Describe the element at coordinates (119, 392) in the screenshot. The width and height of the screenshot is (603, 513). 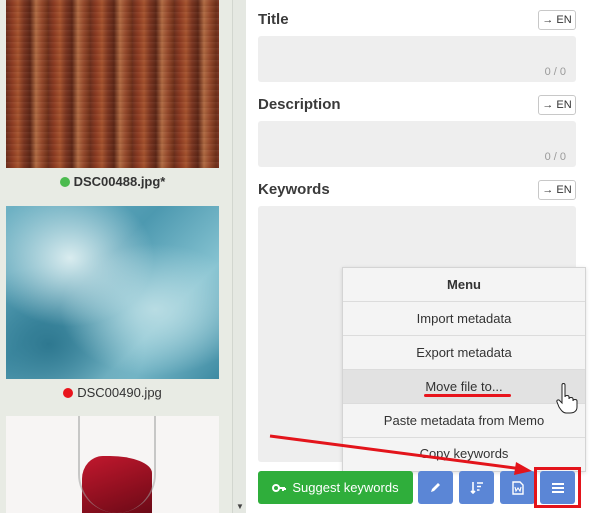
I see `thumbnail-filename: DSC00490.jpg` at that location.